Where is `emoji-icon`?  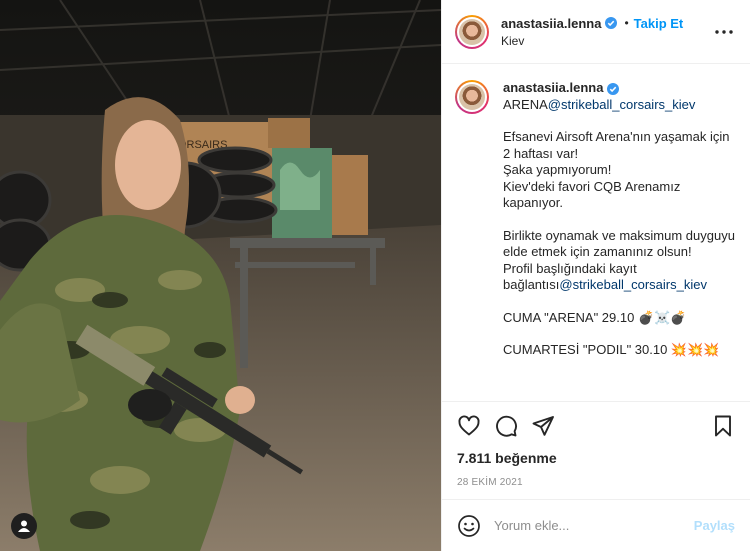 emoji-icon is located at coordinates (469, 526).